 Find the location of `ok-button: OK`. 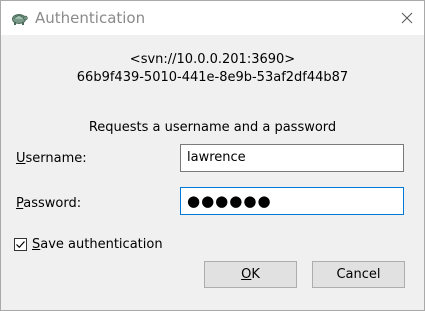

ok-button: OK is located at coordinates (250, 274).